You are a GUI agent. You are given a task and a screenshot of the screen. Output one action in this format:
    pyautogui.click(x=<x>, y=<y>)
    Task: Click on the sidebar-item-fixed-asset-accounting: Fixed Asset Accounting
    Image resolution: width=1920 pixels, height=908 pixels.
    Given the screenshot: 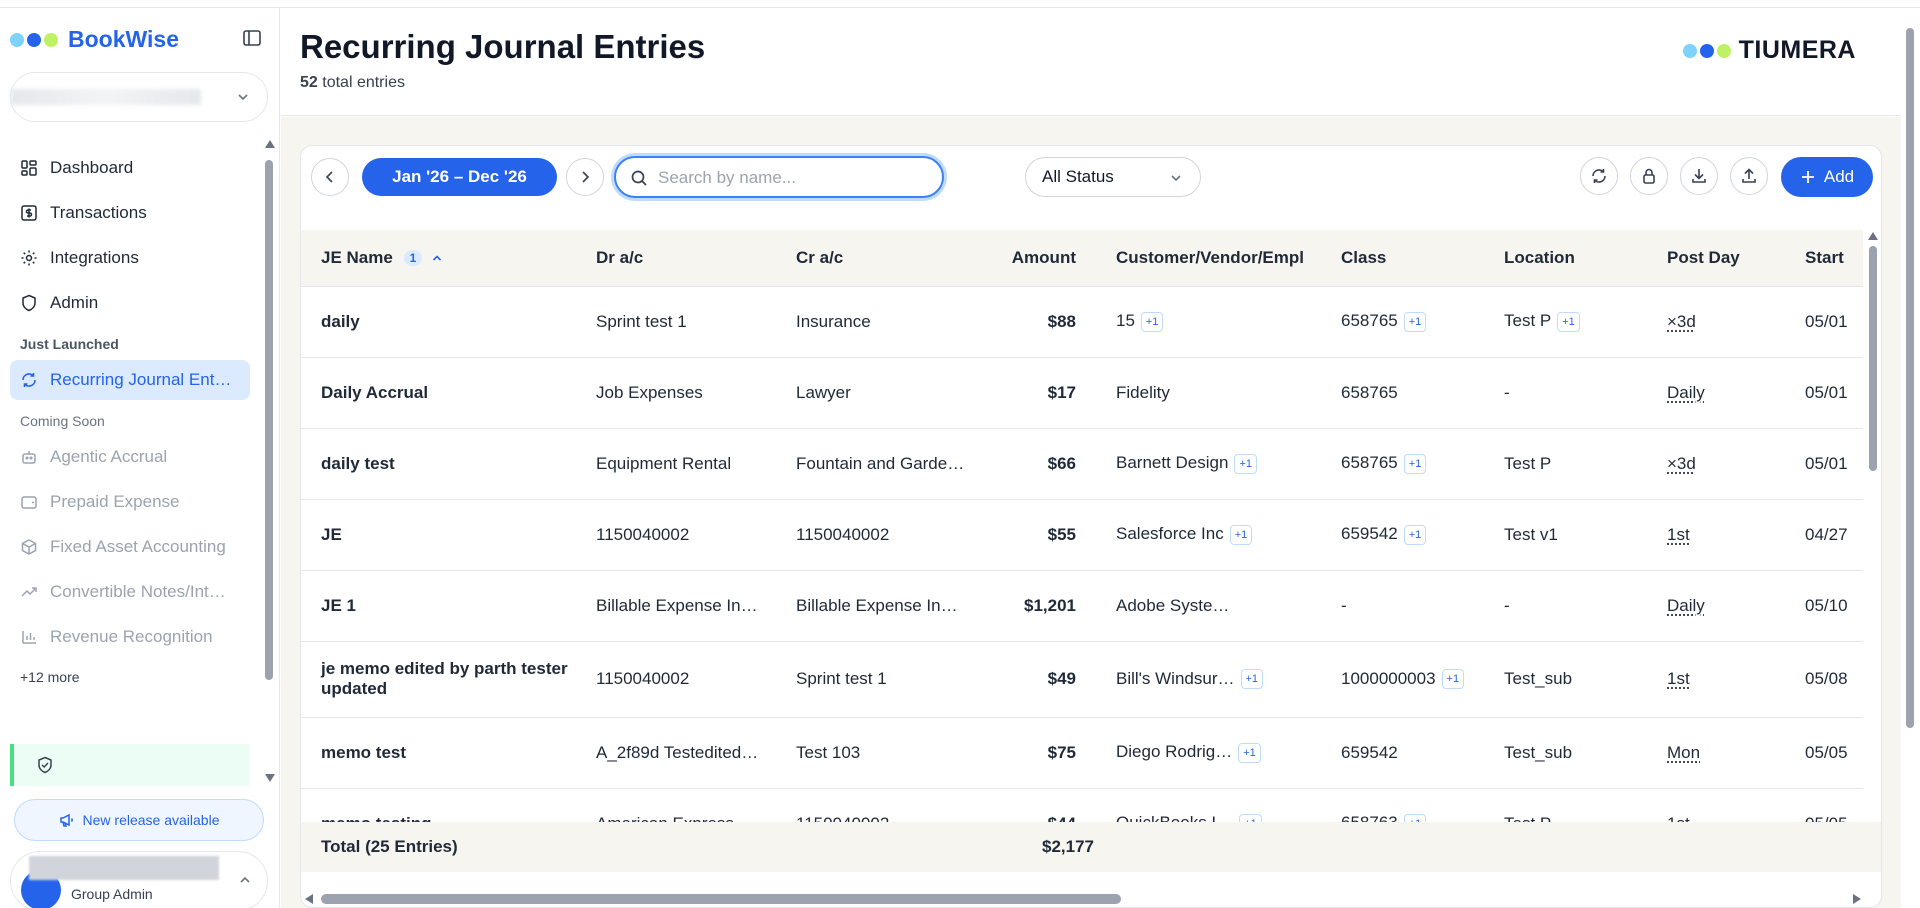 What is the action you would take?
    pyautogui.click(x=130, y=547)
    